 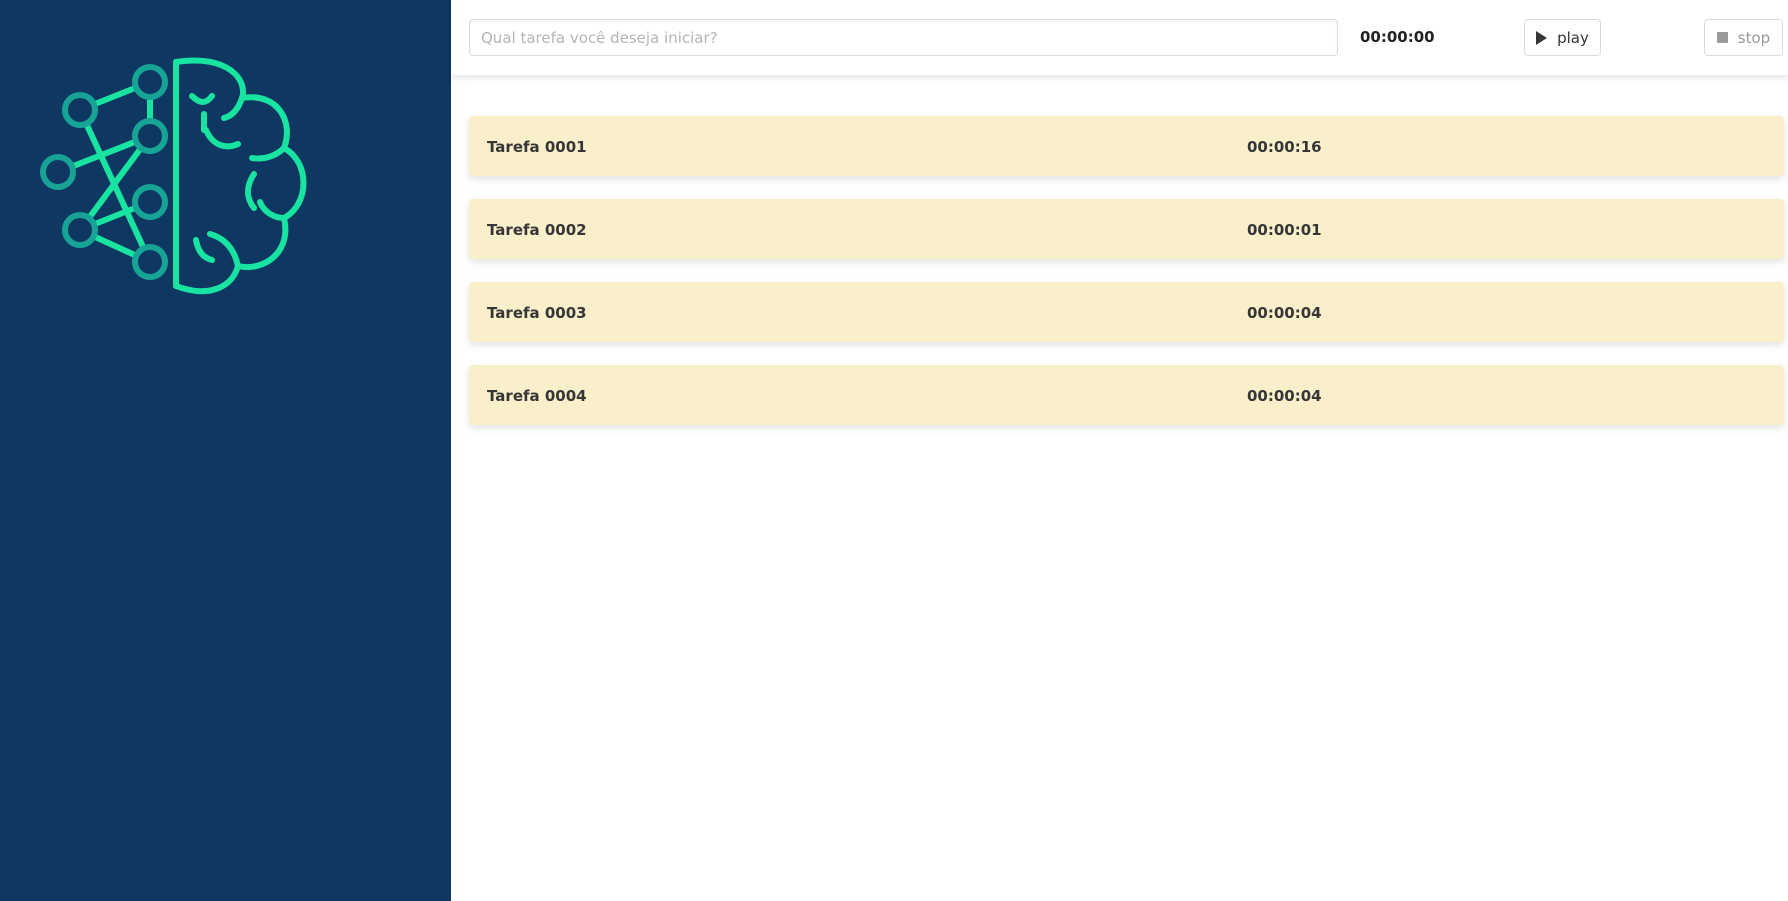 I want to click on current-timer: 00:00:00, so click(x=1397, y=37).